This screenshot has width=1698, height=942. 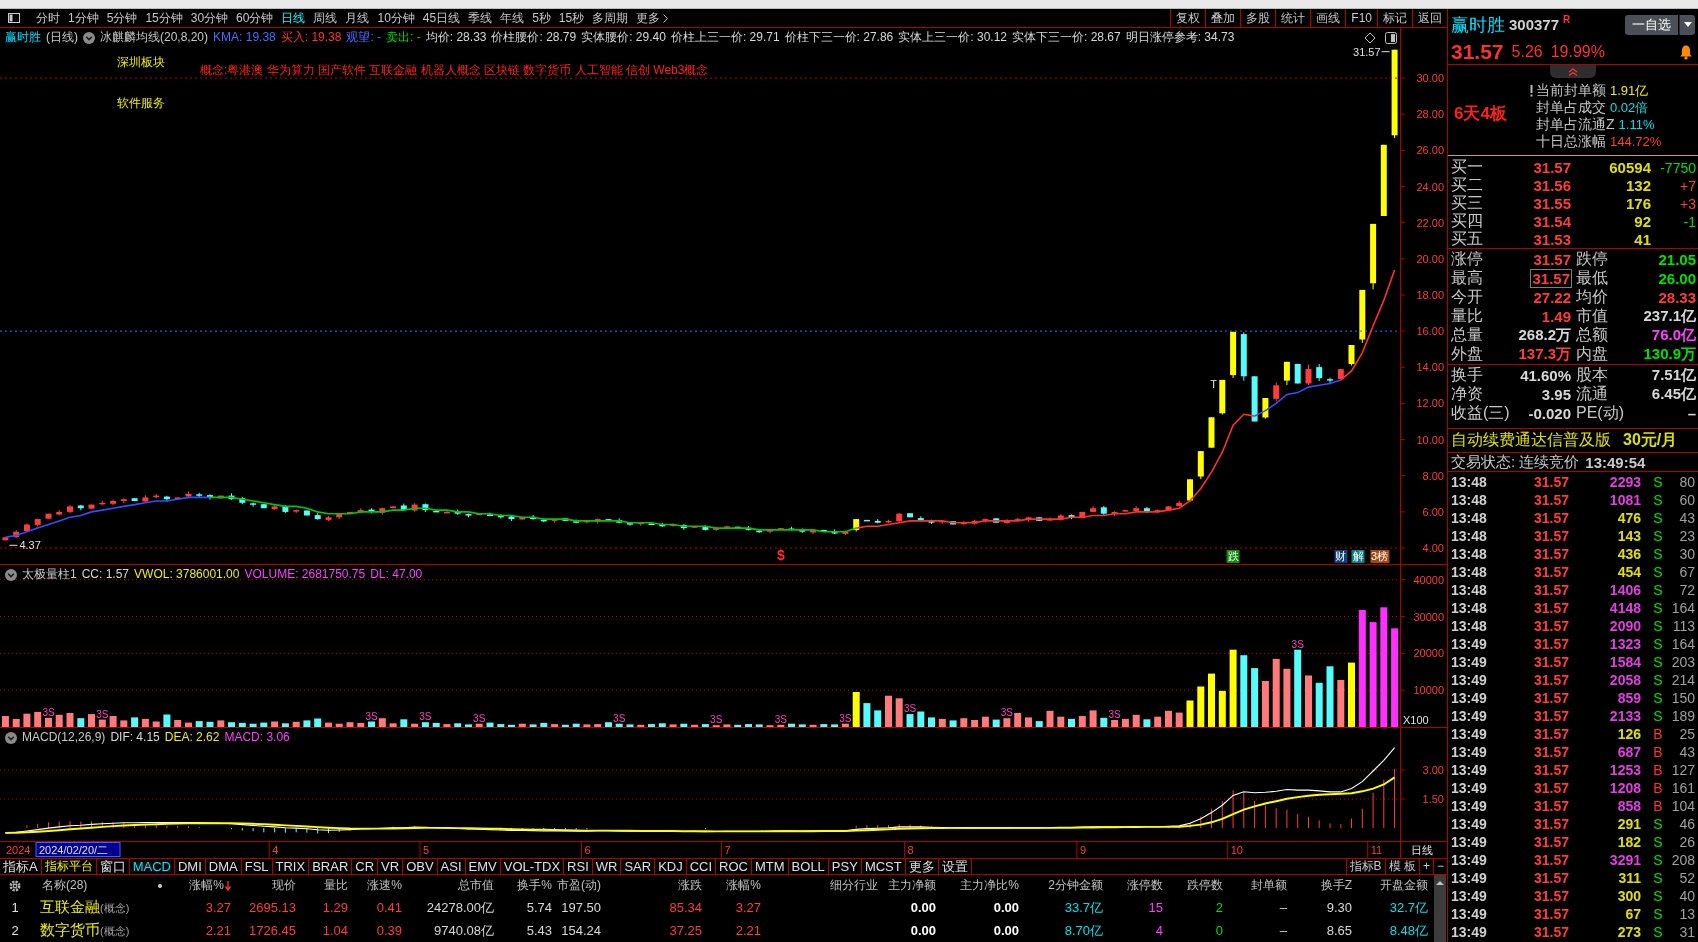 I want to click on column-header: 名称(28), so click(x=60, y=885).